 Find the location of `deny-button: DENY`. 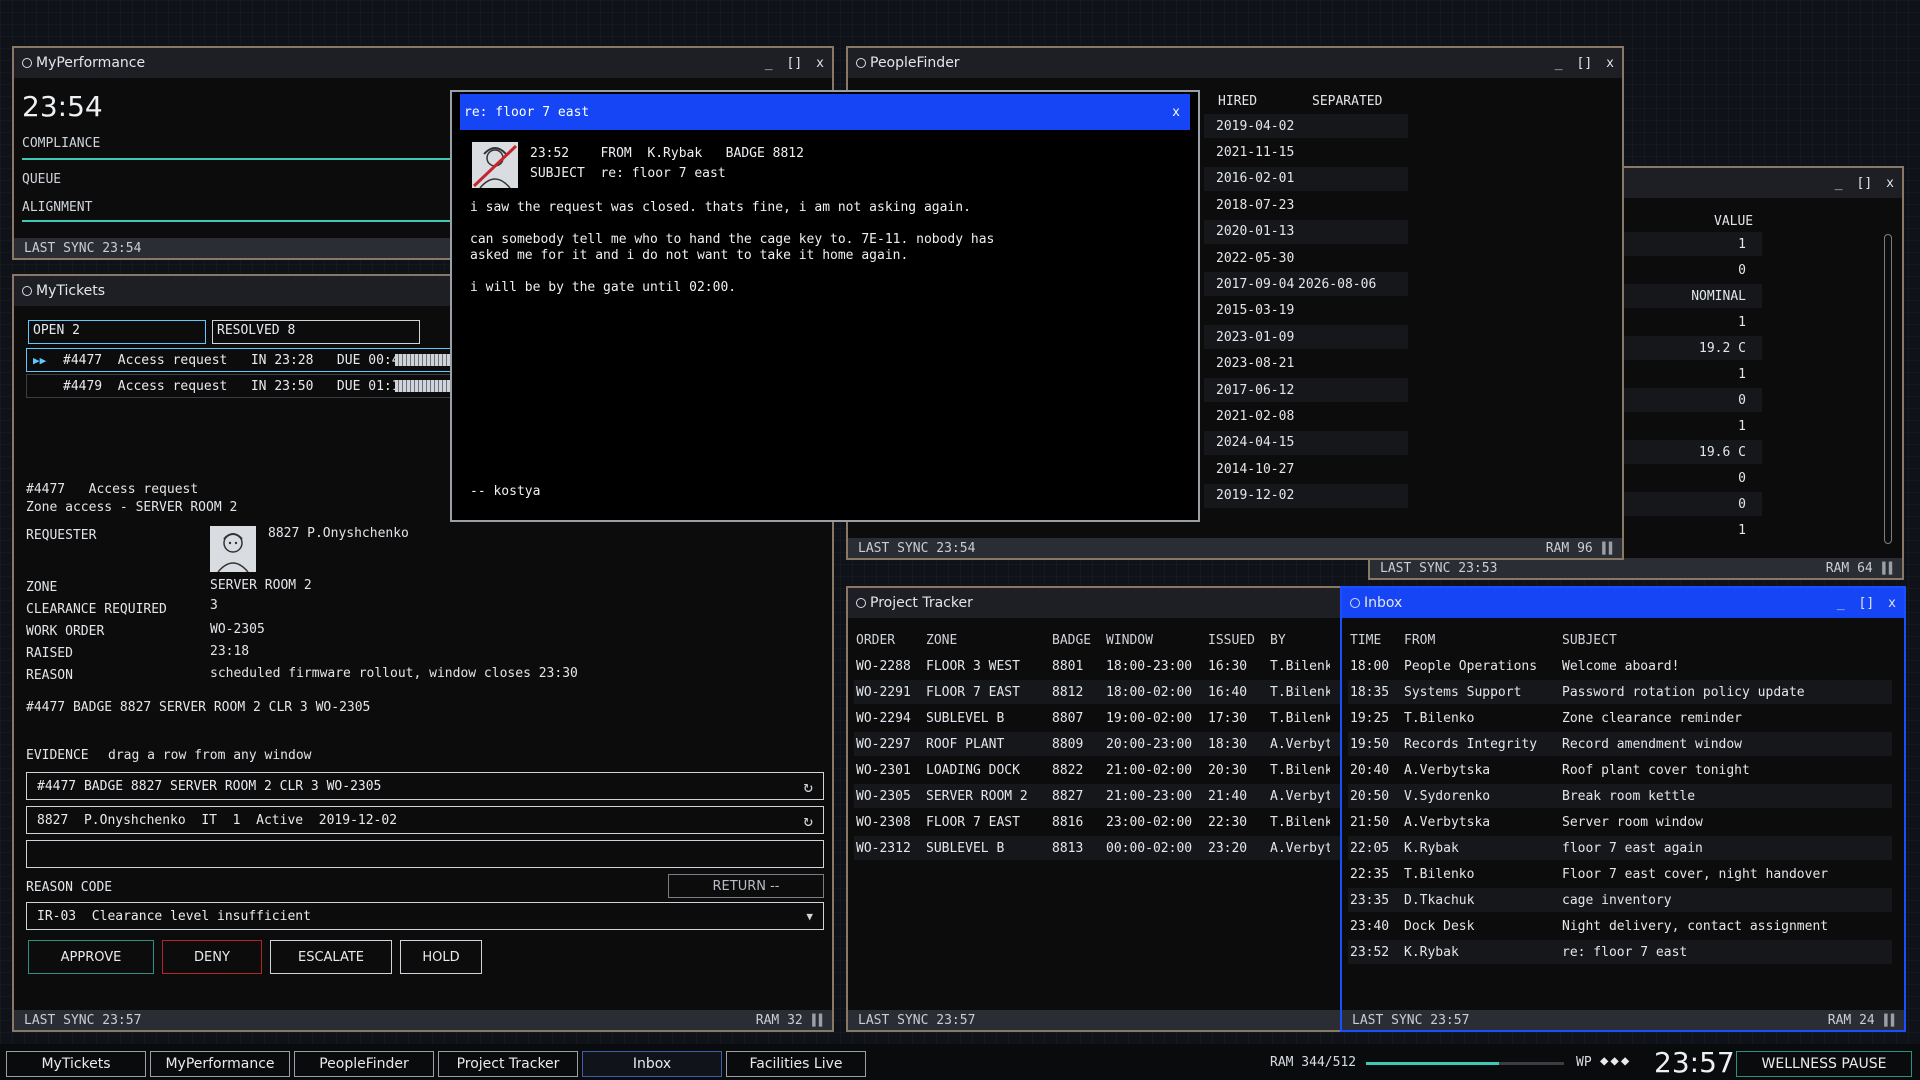

deny-button: DENY is located at coordinates (212, 957).